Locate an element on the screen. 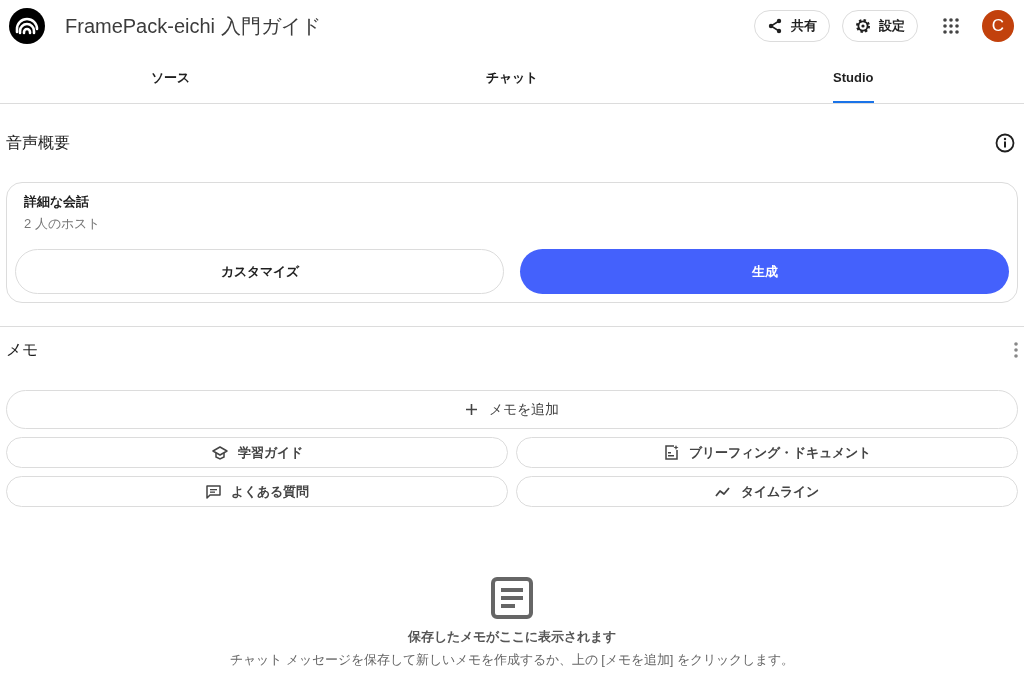 This screenshot has width=1024, height=682. settings-icon is located at coordinates (863, 26).